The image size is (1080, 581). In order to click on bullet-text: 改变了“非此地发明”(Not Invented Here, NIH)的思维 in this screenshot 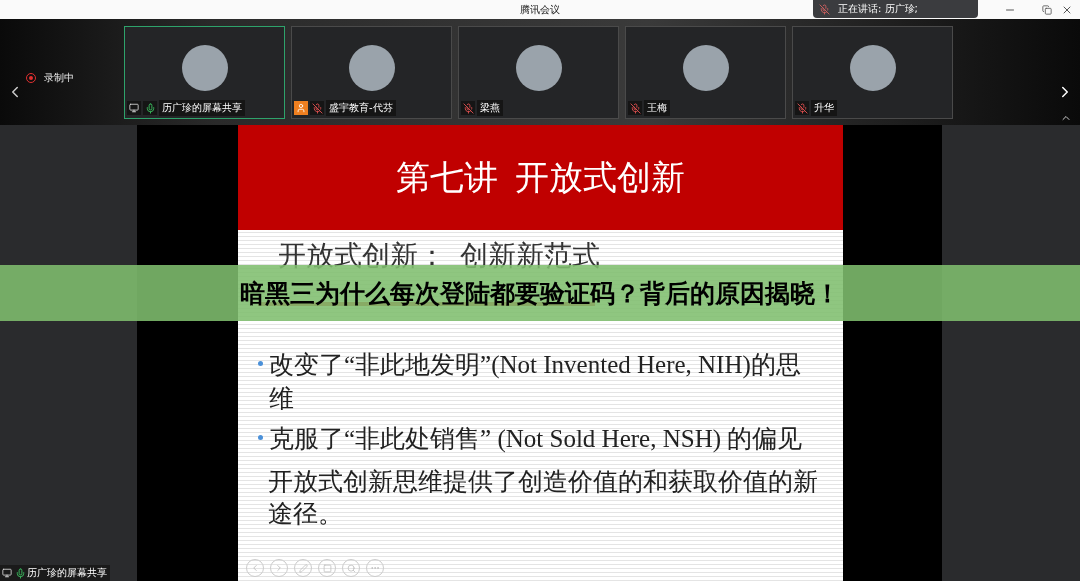, I will do `click(535, 382)`.